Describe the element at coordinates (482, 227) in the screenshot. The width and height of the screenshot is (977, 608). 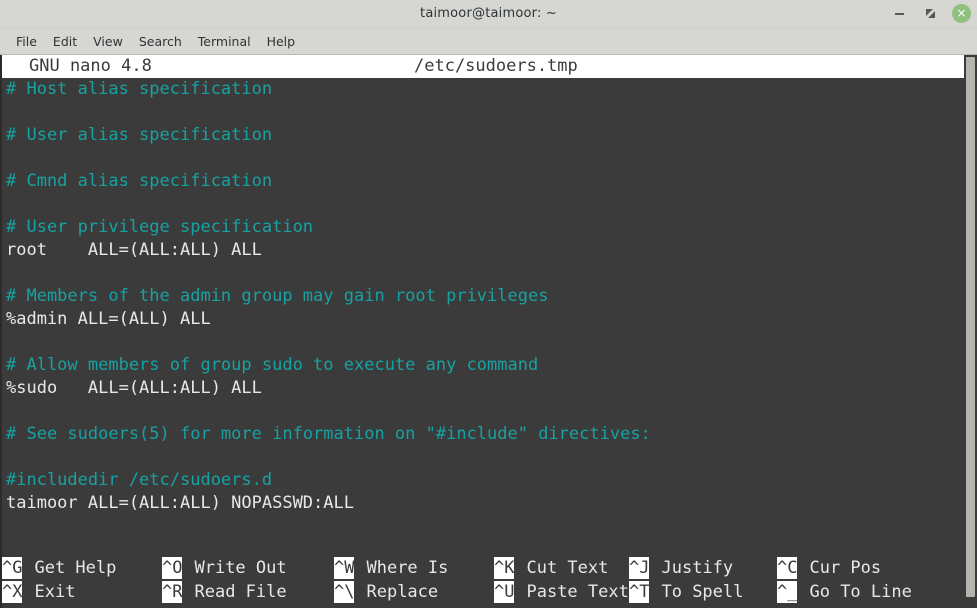
I see `editor-line: # User privilege specification` at that location.